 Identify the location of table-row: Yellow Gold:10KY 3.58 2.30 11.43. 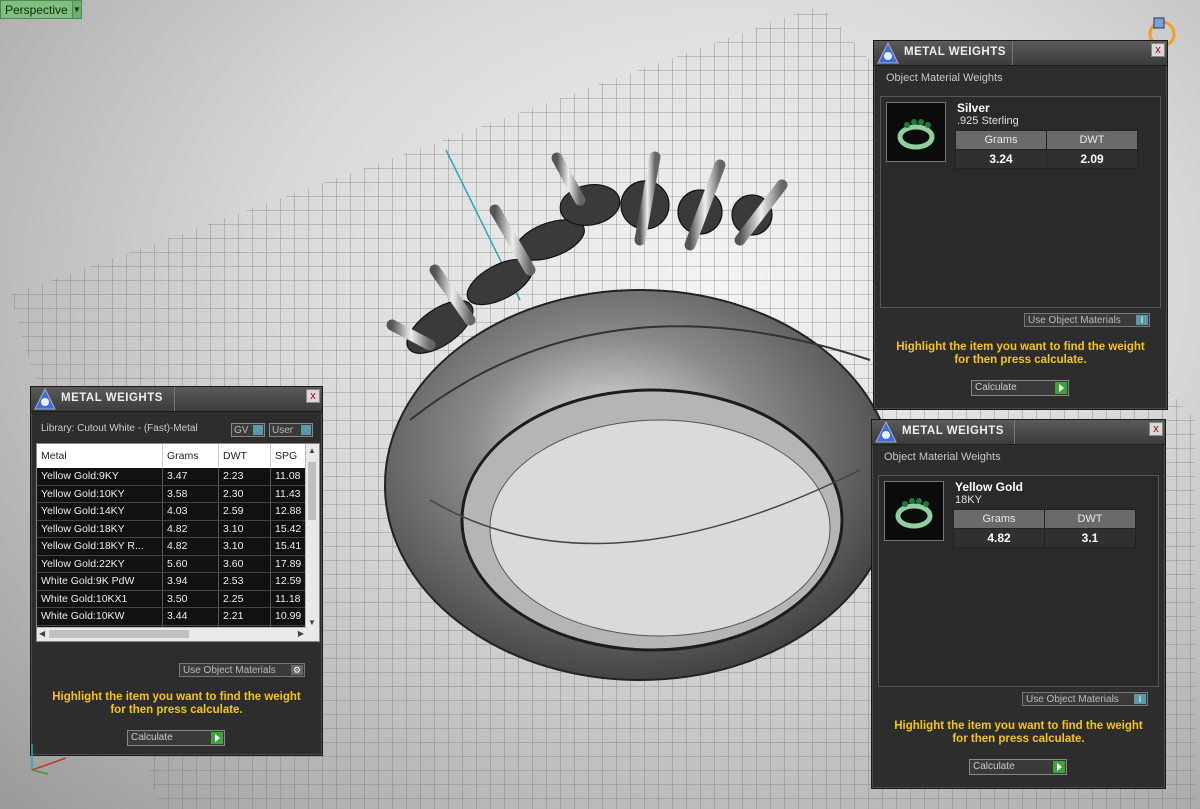
(175, 494).